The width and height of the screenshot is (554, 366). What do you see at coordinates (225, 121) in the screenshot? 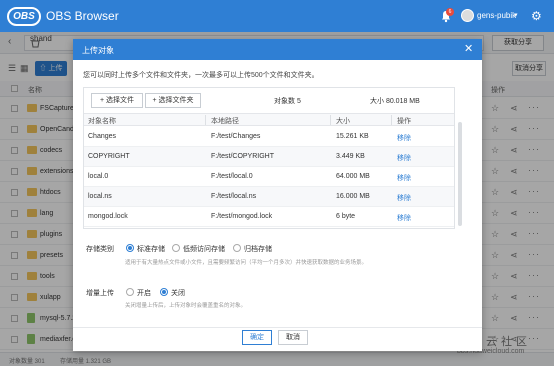
I see `column-local-path: 本地路径` at bounding box center [225, 121].